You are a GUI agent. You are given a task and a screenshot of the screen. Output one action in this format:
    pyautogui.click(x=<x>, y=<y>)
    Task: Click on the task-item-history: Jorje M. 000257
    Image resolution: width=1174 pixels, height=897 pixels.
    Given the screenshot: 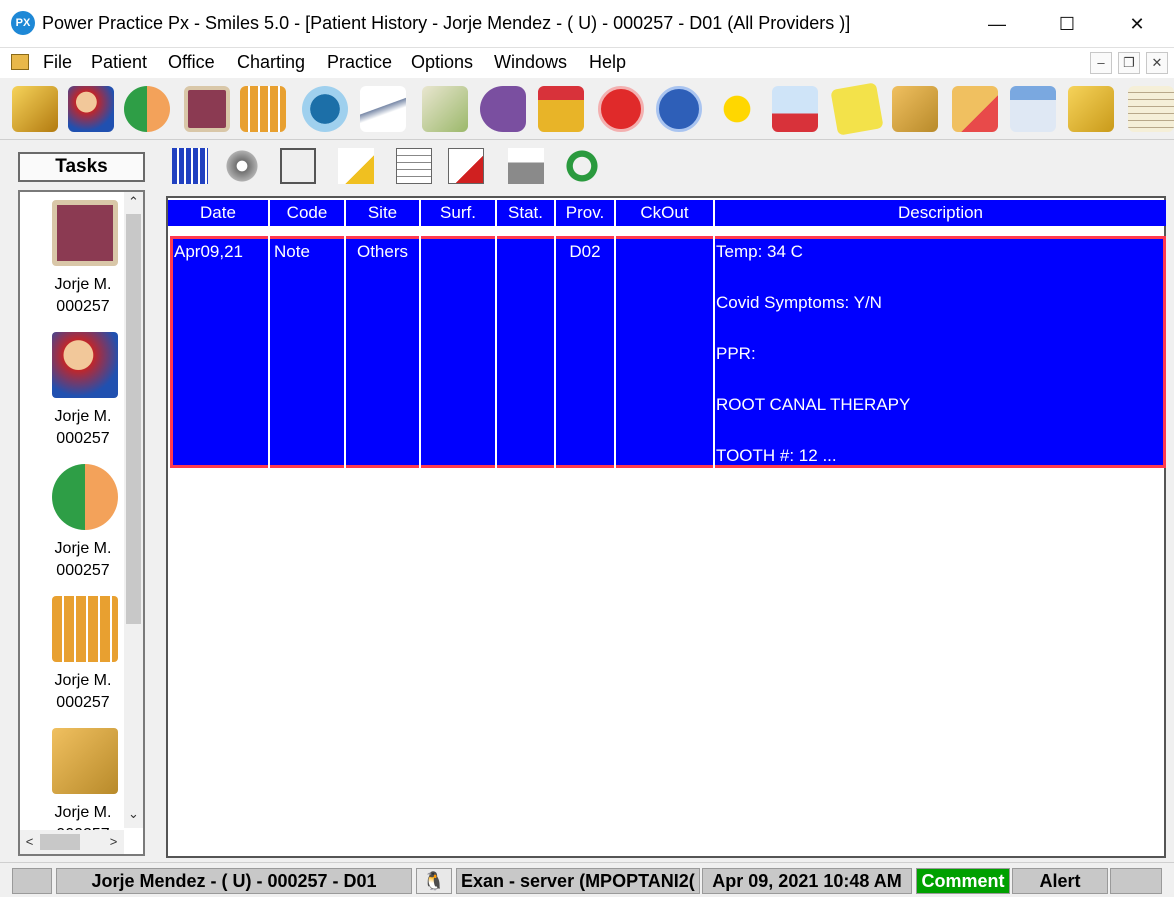 What is the action you would take?
    pyautogui.click(x=70, y=262)
    